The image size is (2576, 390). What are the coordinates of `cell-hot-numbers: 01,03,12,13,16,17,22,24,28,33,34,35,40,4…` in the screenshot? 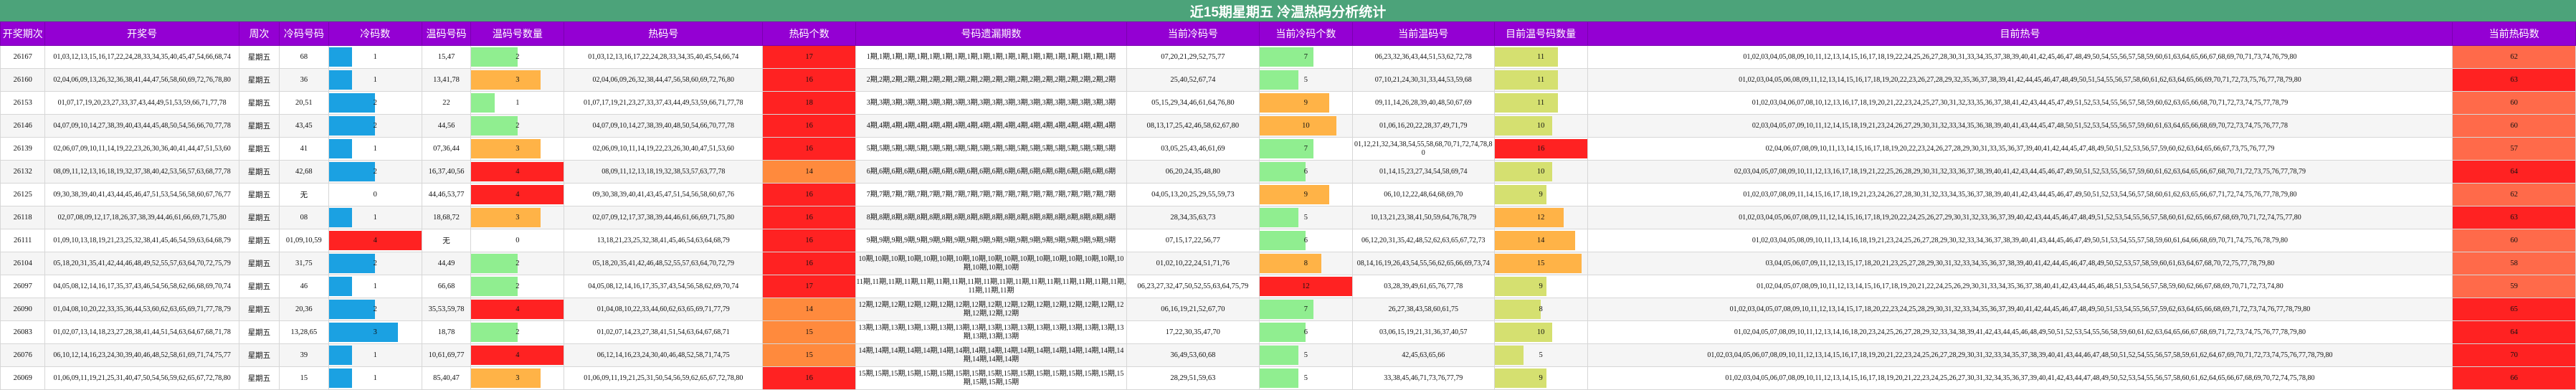 It's located at (664, 57).